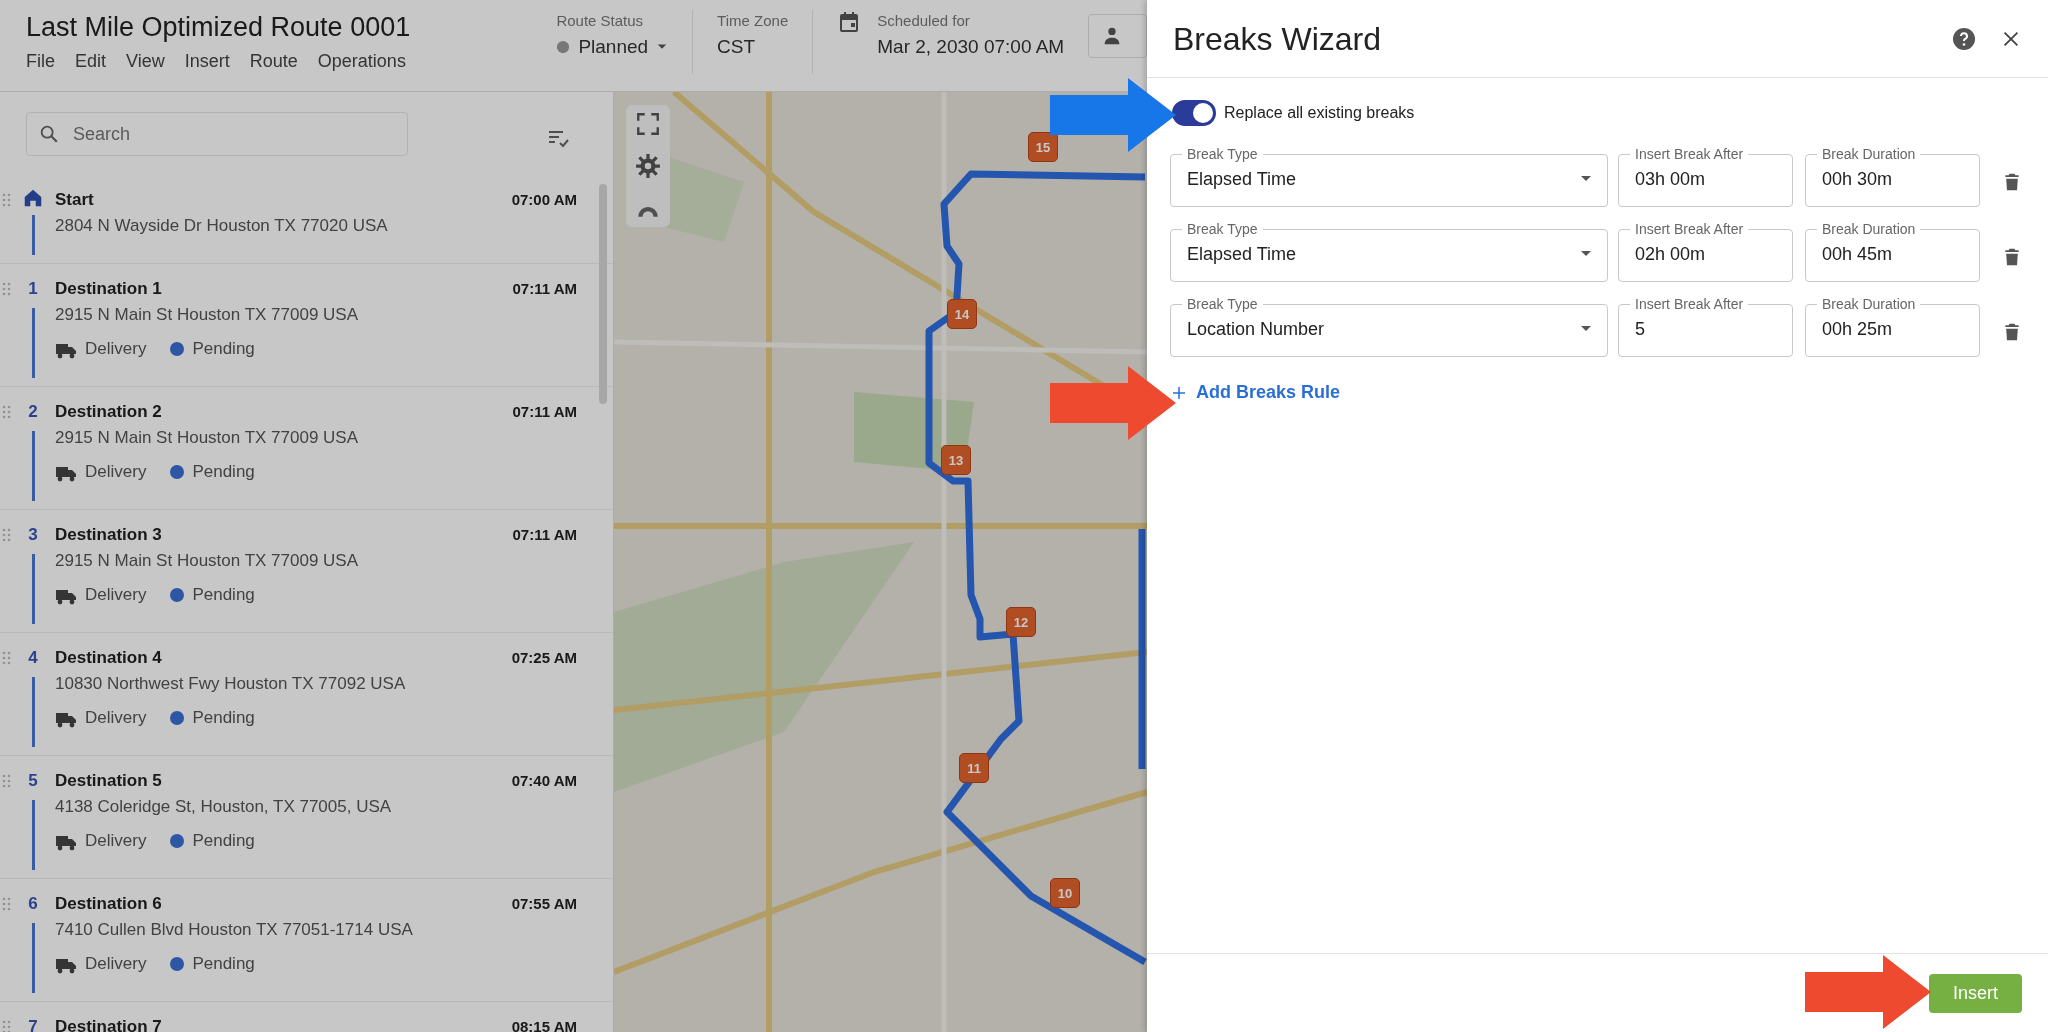 The image size is (2048, 1032). What do you see at coordinates (222, 226) in the screenshot?
I see `stop-address: 2804 N Wayside Dr Houston TX 77020 USA` at bounding box center [222, 226].